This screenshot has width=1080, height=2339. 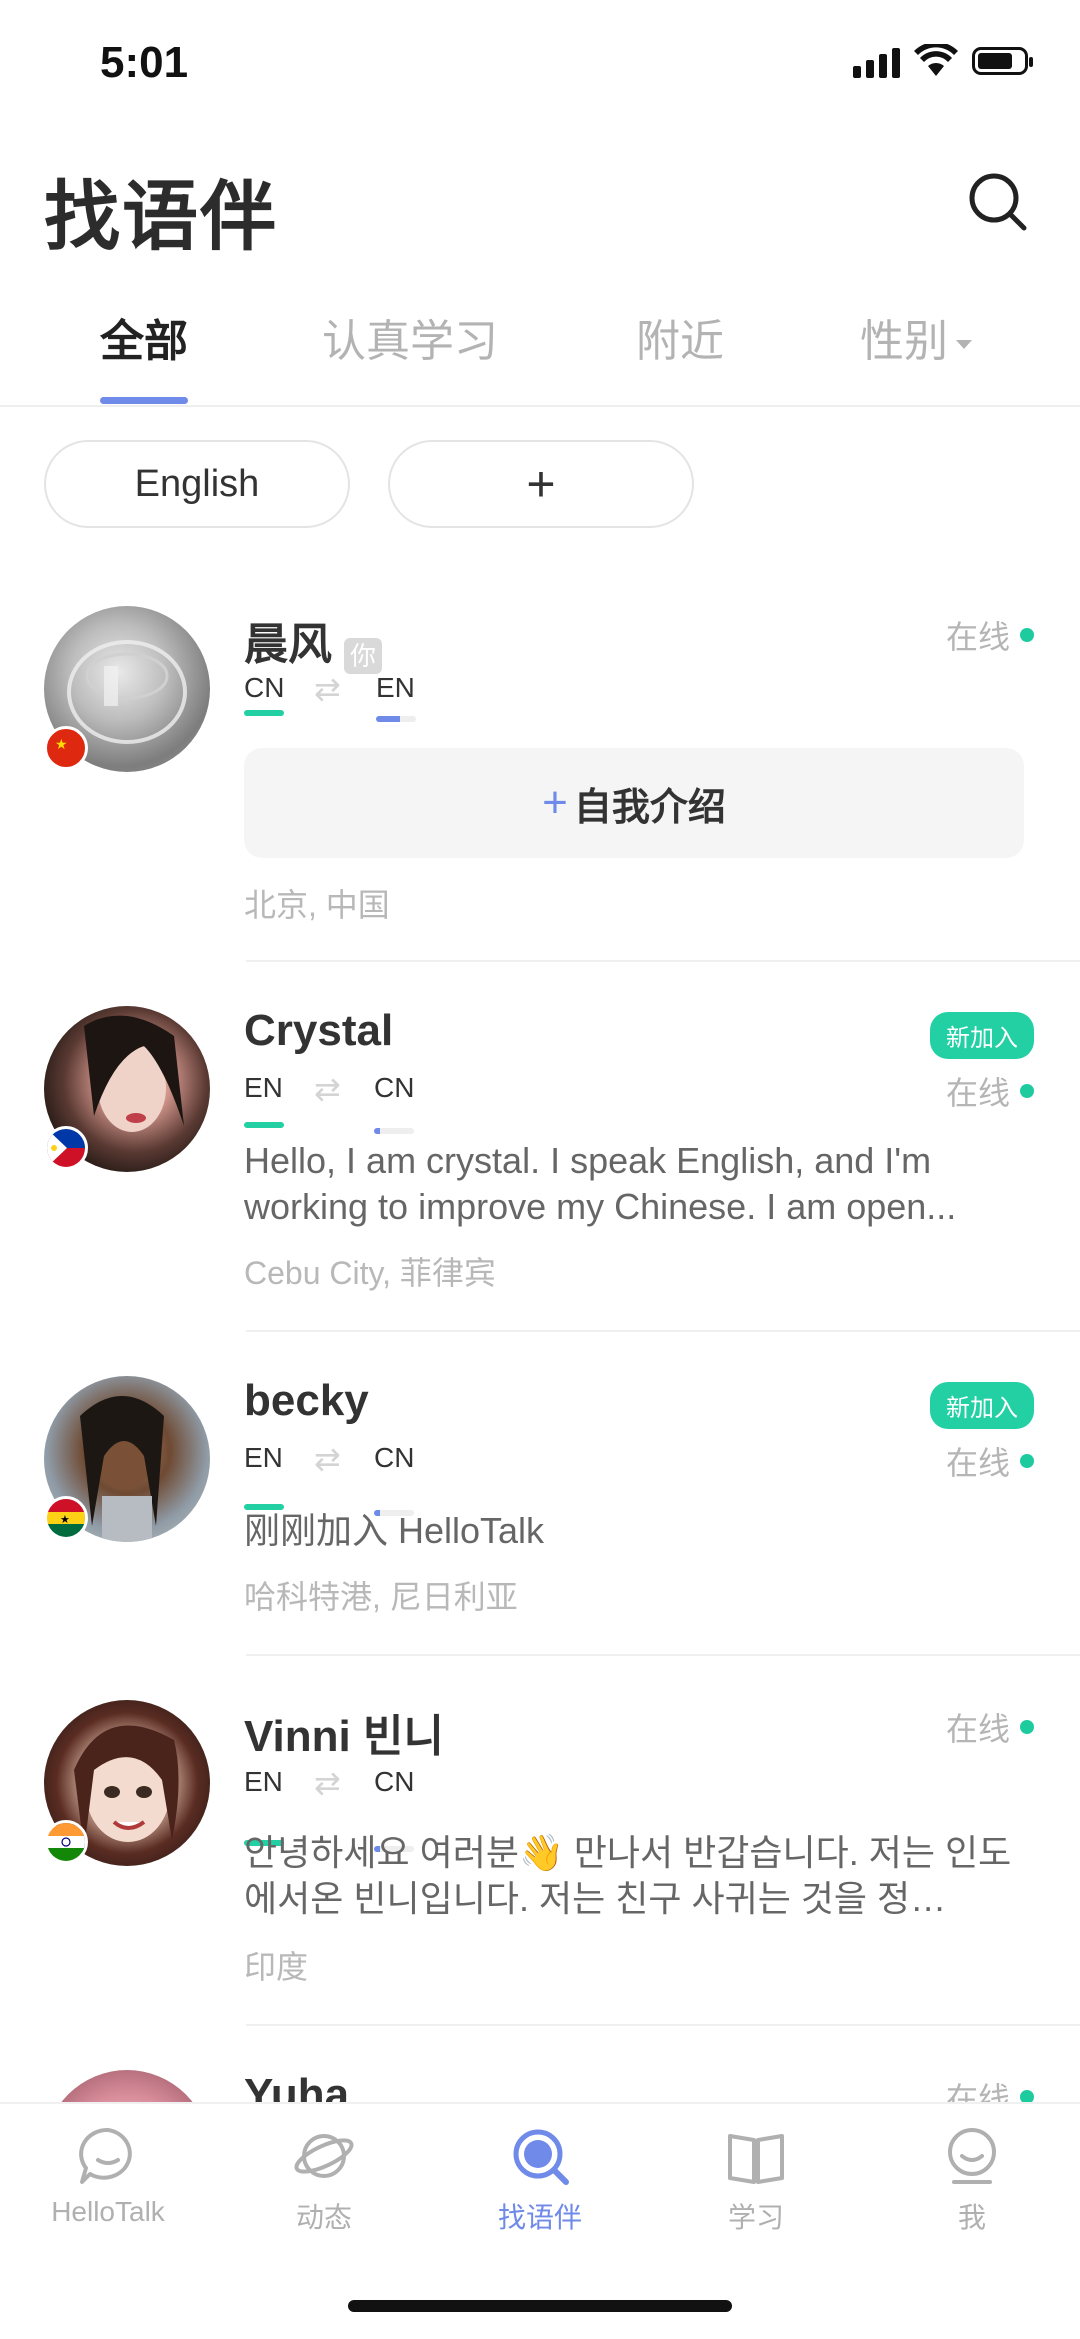 I want to click on nav-hellotalk: HelloTalk, so click(x=108, y=2176).